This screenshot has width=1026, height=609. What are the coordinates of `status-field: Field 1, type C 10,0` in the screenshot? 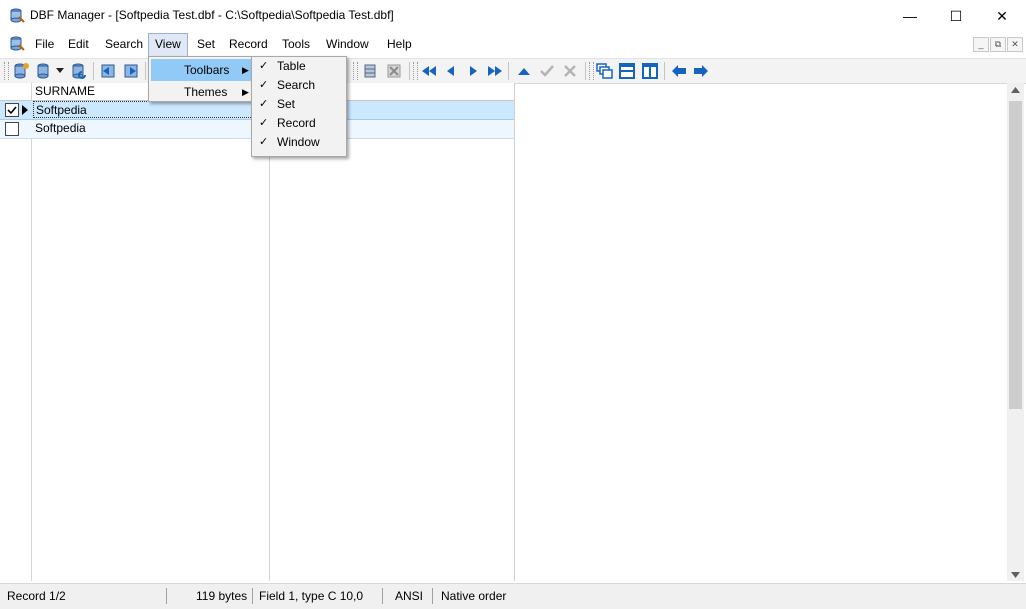 It's located at (311, 596).